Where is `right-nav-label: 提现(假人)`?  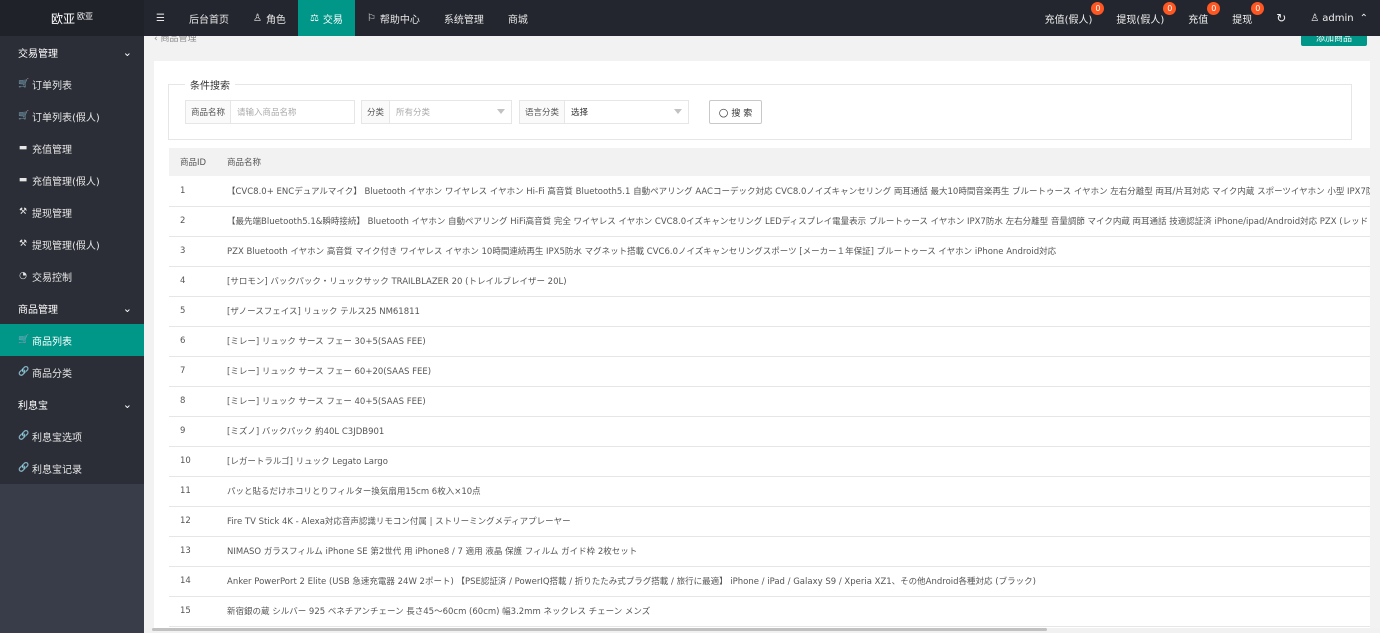 right-nav-label: 提现(假人) is located at coordinates (1140, 20).